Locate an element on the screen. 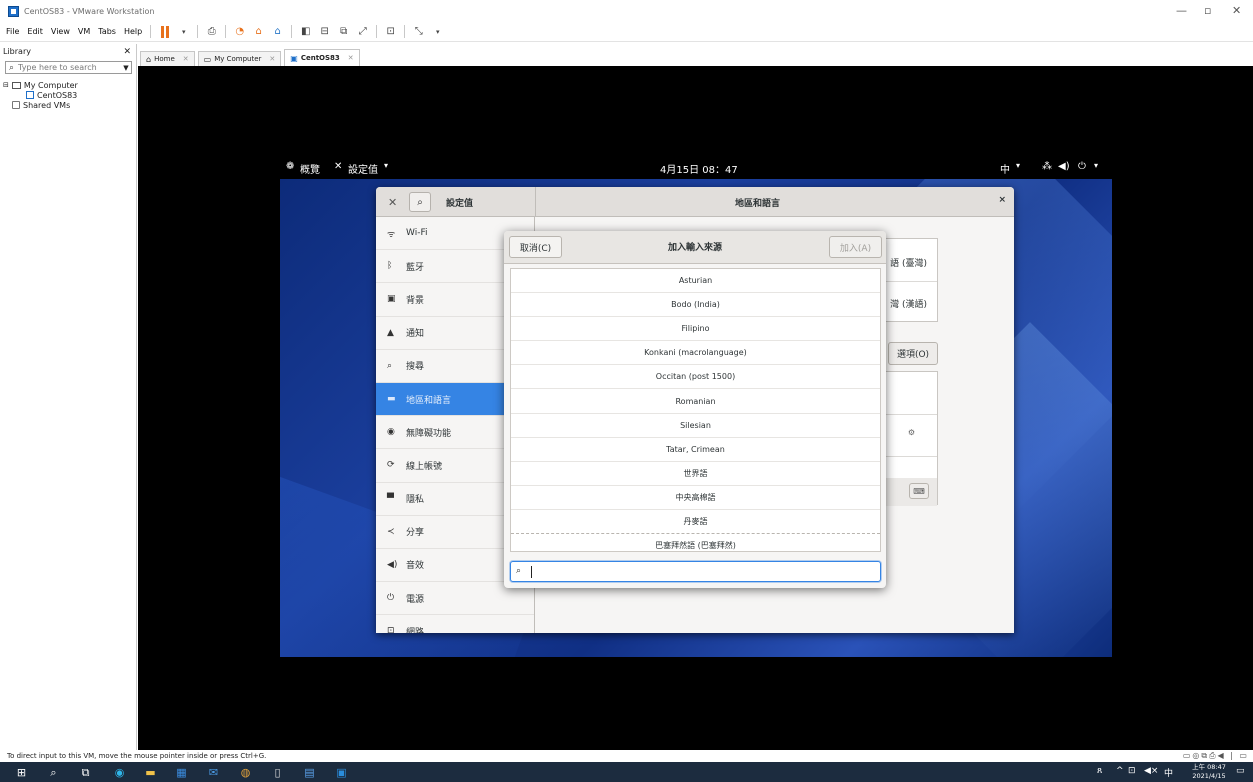 The image size is (1253, 782). keyboard-icon: ⌨ is located at coordinates (919, 491).